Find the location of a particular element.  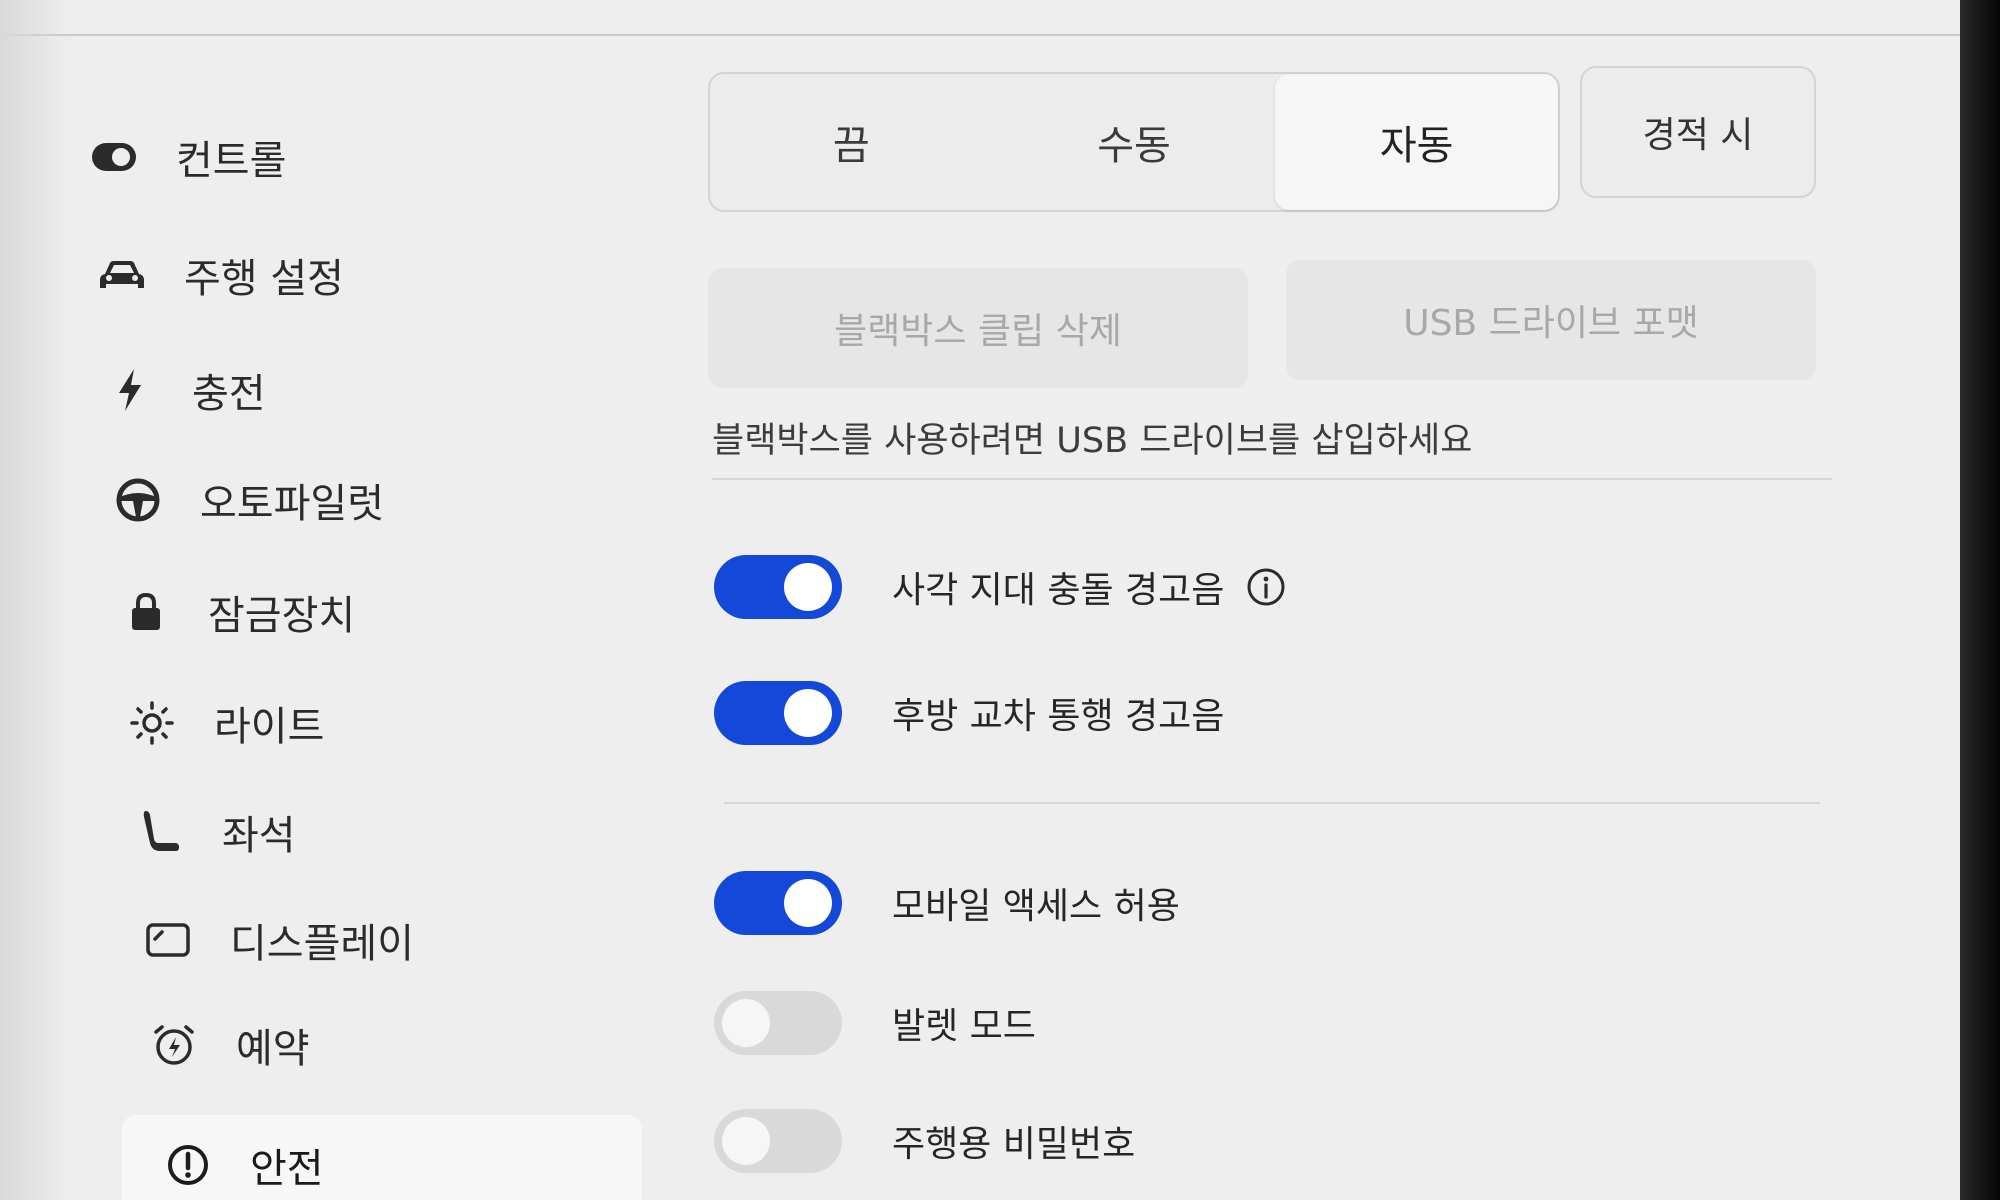

left-edge-shadow is located at coordinates (35, 600).